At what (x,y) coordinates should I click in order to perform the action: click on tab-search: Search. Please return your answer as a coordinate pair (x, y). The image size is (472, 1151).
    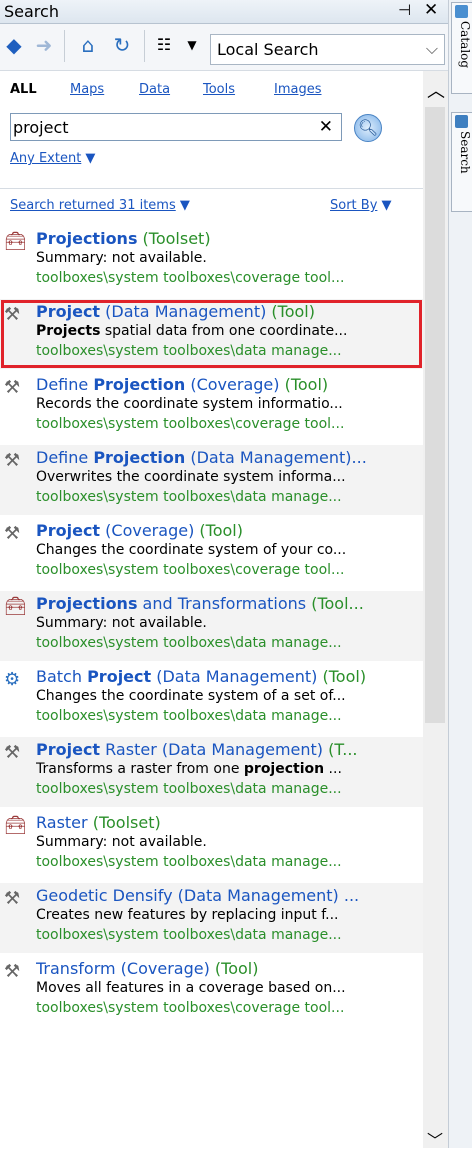
    Looking at the image, I should click on (461, 162).